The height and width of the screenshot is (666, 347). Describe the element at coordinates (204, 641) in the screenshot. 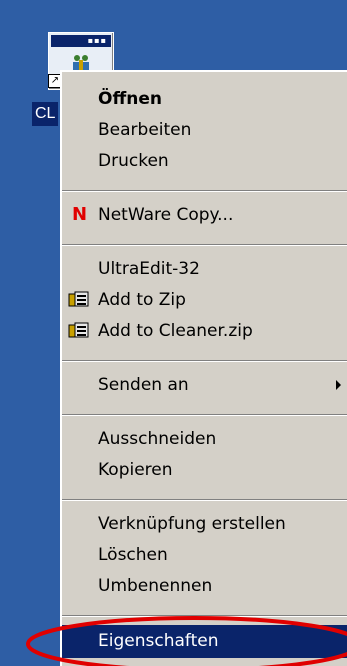

I see `menu-item-eigenschaften: Eigenschaften` at that location.